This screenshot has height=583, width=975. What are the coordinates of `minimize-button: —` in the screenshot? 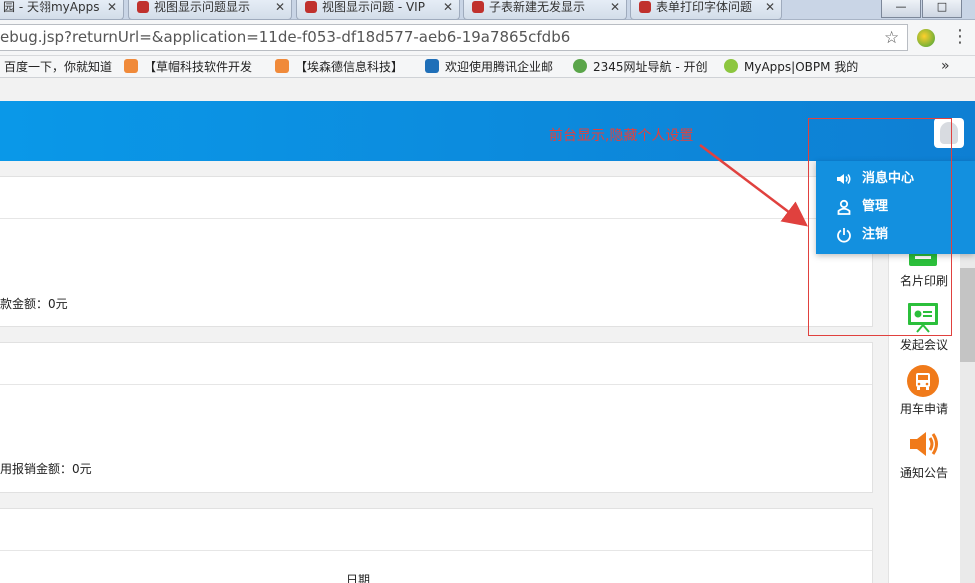 It's located at (901, 9).